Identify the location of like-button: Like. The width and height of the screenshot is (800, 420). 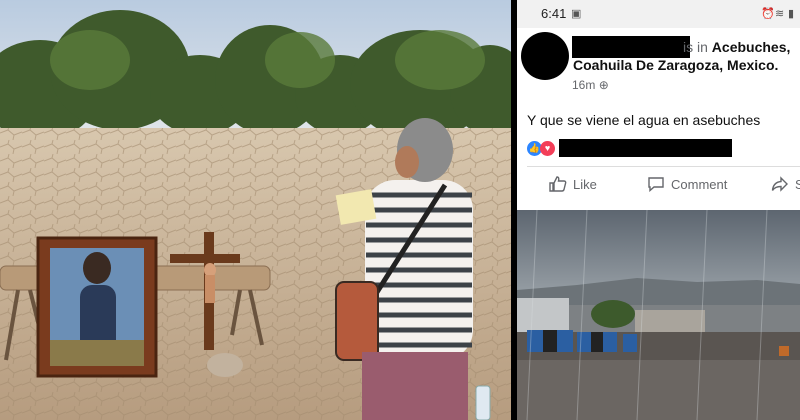
(573, 184).